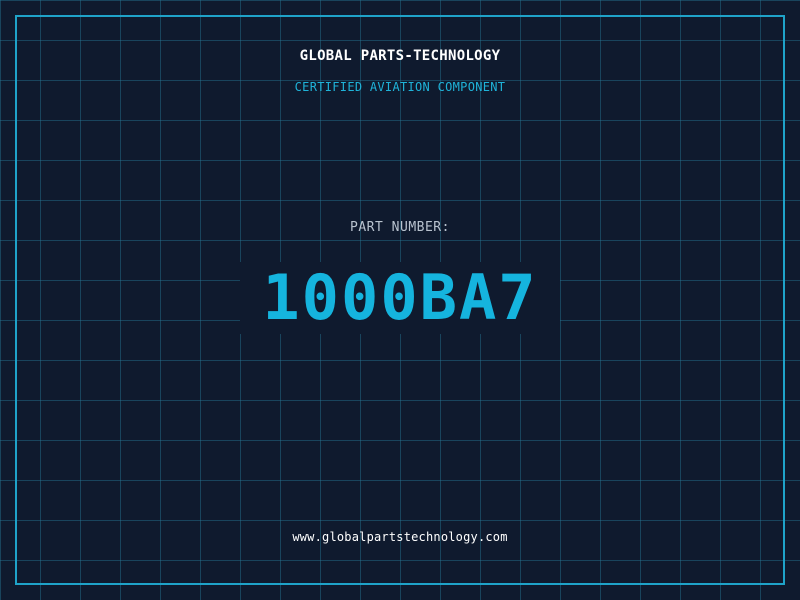 The width and height of the screenshot is (800, 600). Describe the element at coordinates (400, 87) in the screenshot. I see `certification-tagline: CERTIFIED AVIATION COMPONENT` at that location.